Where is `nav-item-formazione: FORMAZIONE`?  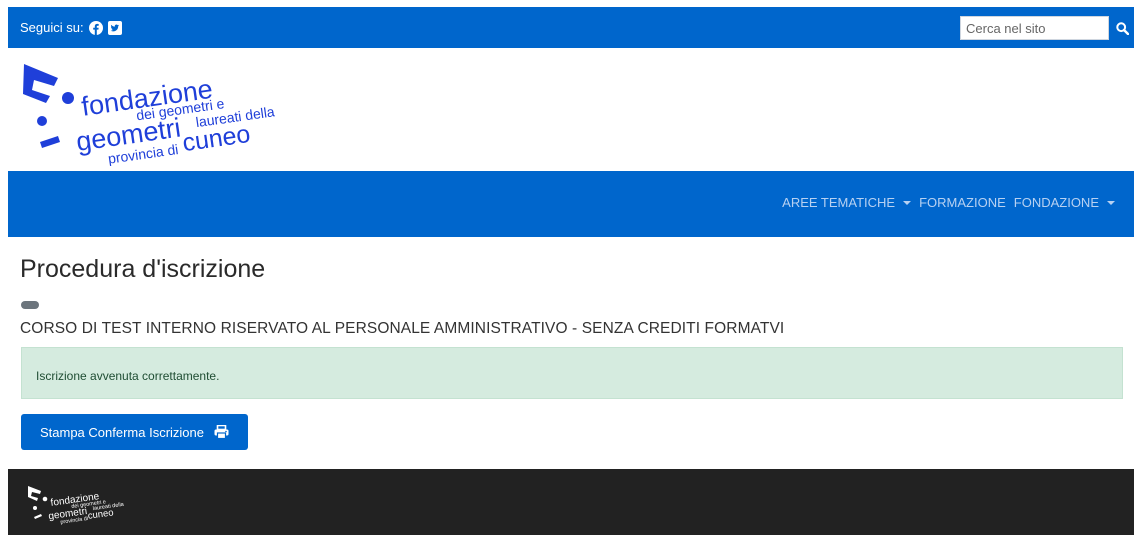
nav-item-formazione: FORMAZIONE is located at coordinates (962, 202).